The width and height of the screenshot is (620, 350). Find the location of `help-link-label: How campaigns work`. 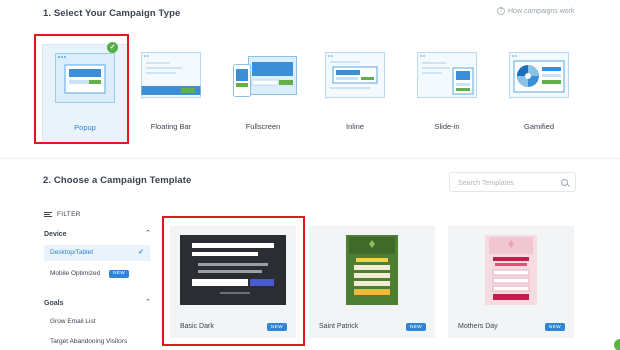

help-link-label: How campaigns work is located at coordinates (541, 11).